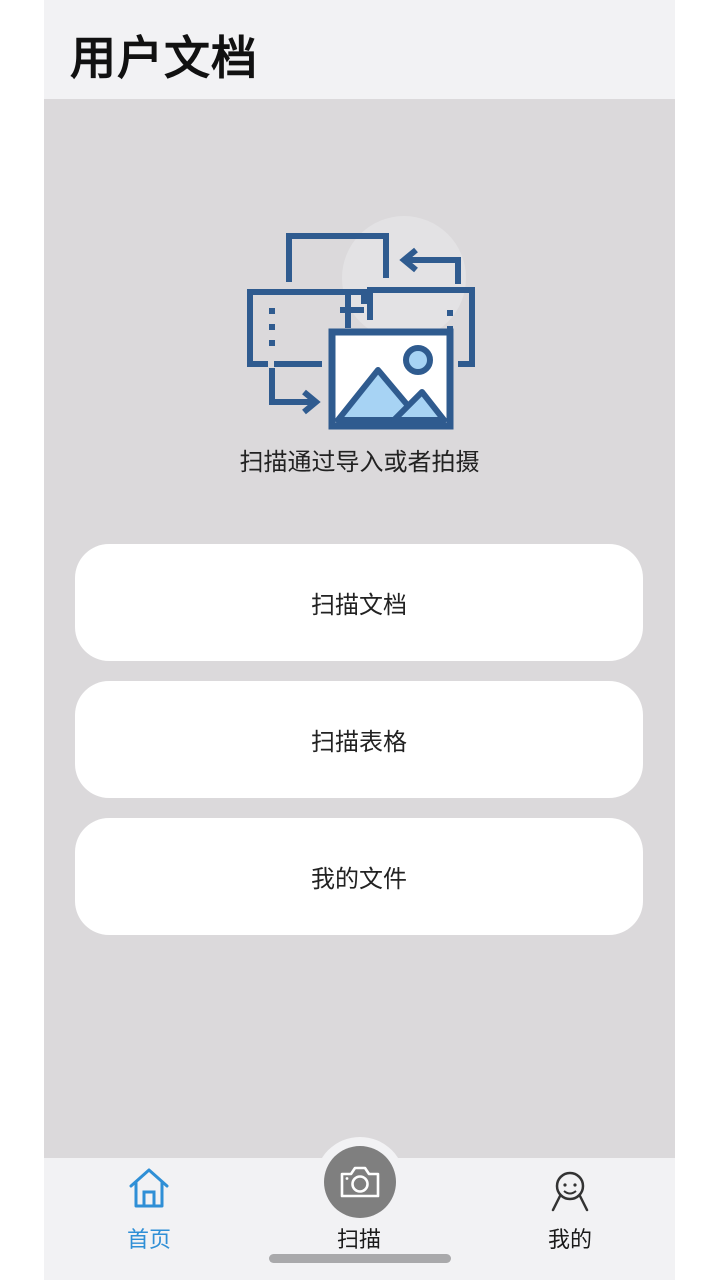  I want to click on scan-table-button: 扫描表格, so click(359, 739).